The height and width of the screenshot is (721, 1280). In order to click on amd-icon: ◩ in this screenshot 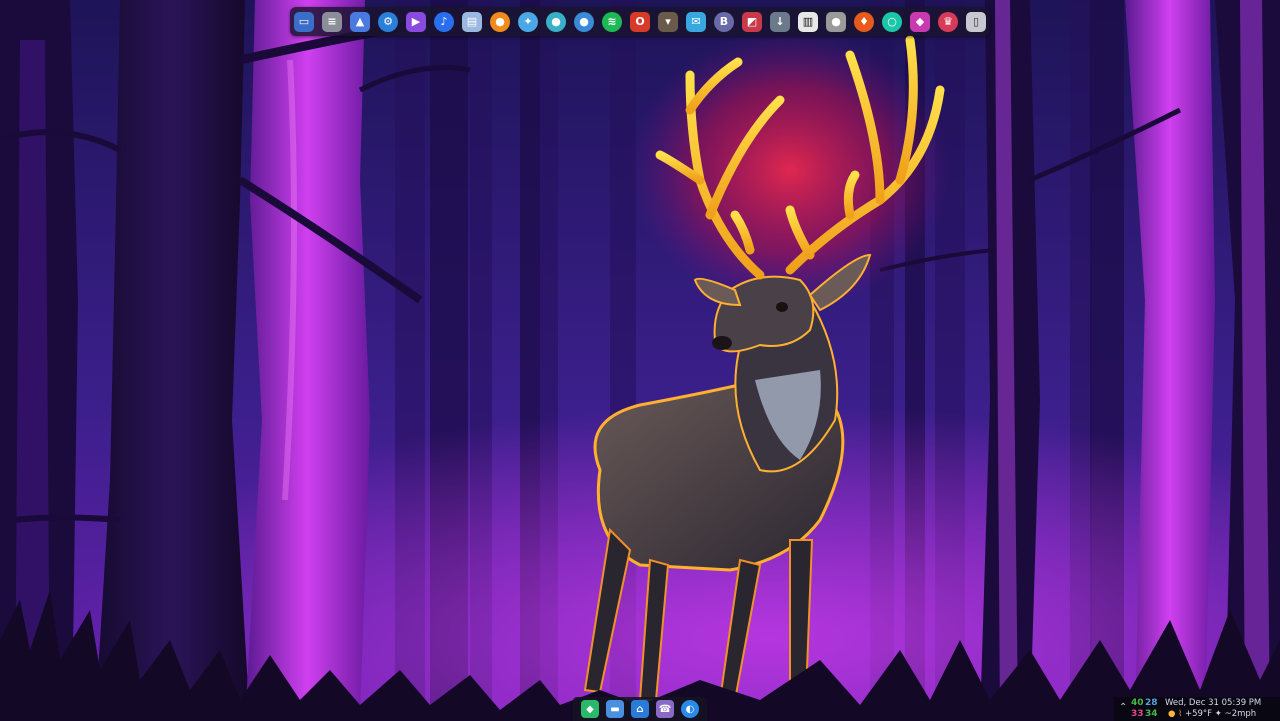, I will do `click(752, 21)`.